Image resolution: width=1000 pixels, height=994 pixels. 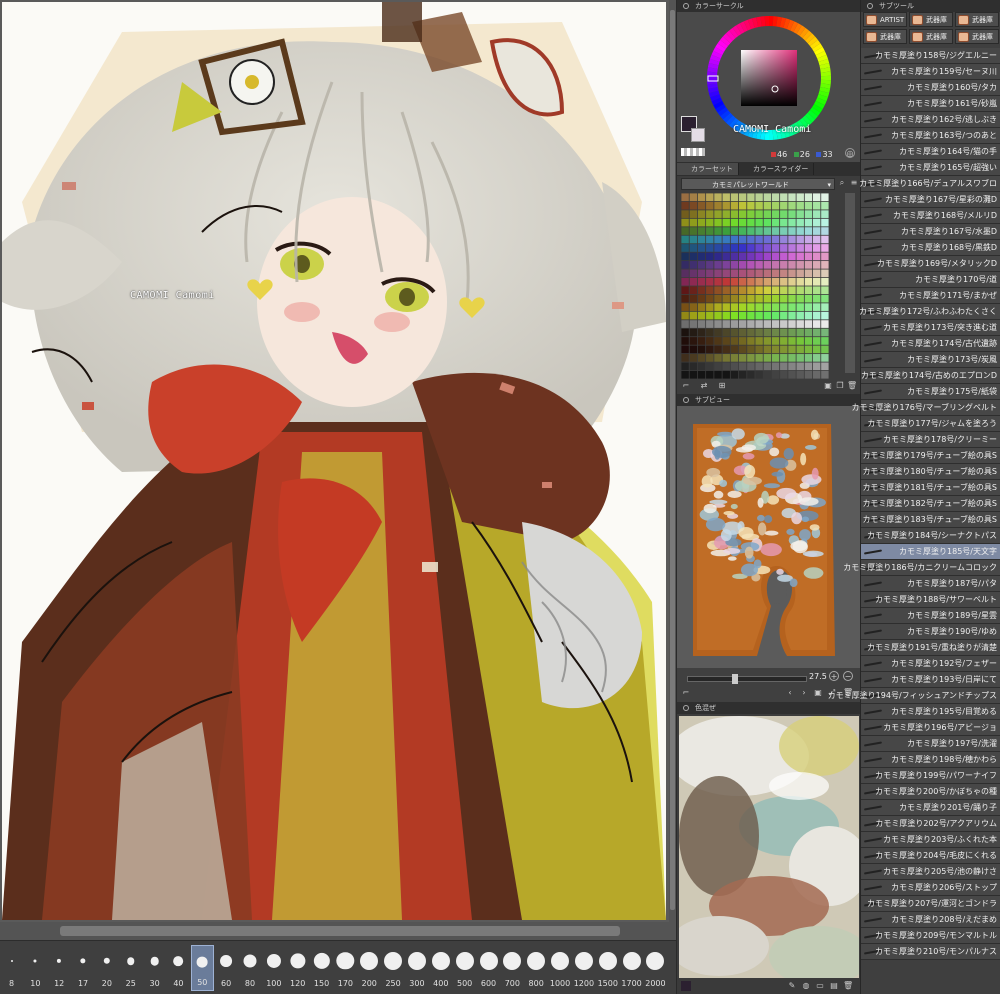 I want to click on brush-size-option: 8, so click(x=11, y=968).